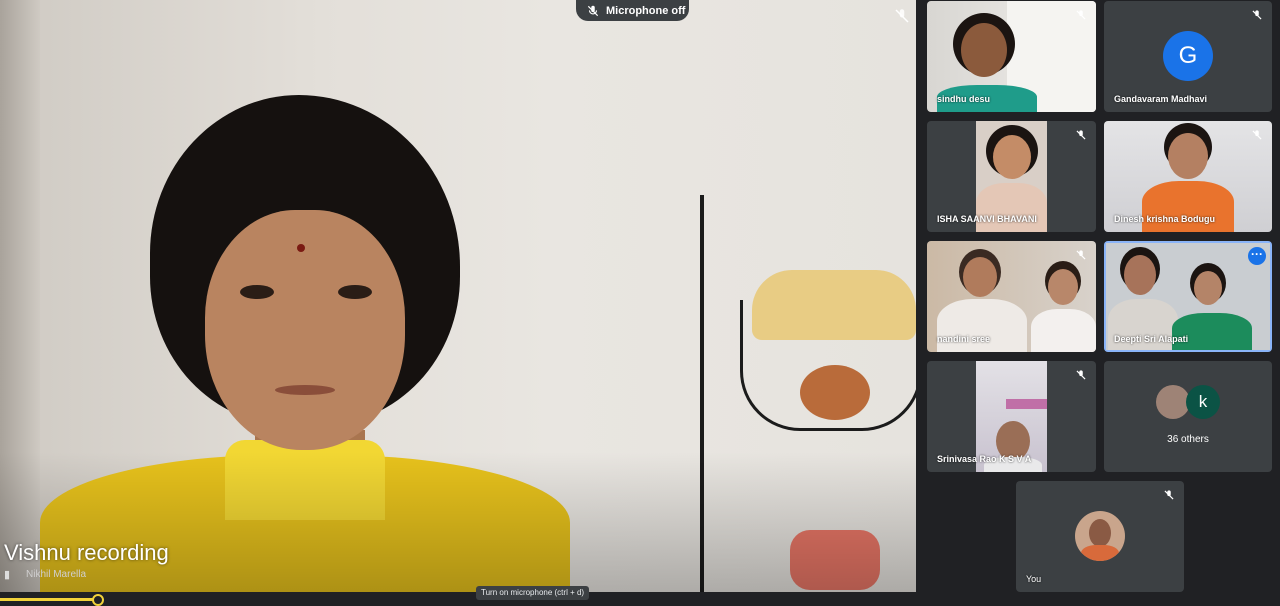 The height and width of the screenshot is (606, 1280). I want to click on fruit, so click(835, 392).